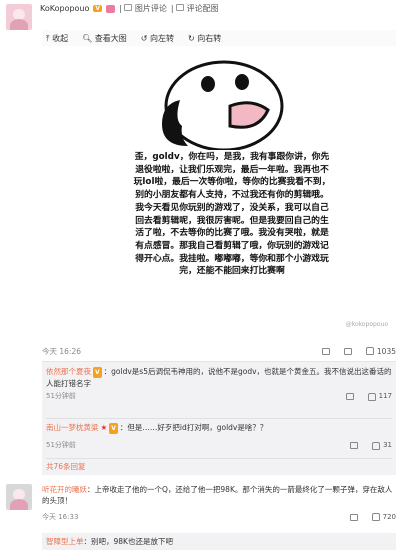 Image resolution: width=406 pixels, height=550 pixels. Describe the element at coordinates (193, 427) in the screenshot. I see `reply-text: ：但是……好歹把id打对啊，goldv是啥？？` at that location.